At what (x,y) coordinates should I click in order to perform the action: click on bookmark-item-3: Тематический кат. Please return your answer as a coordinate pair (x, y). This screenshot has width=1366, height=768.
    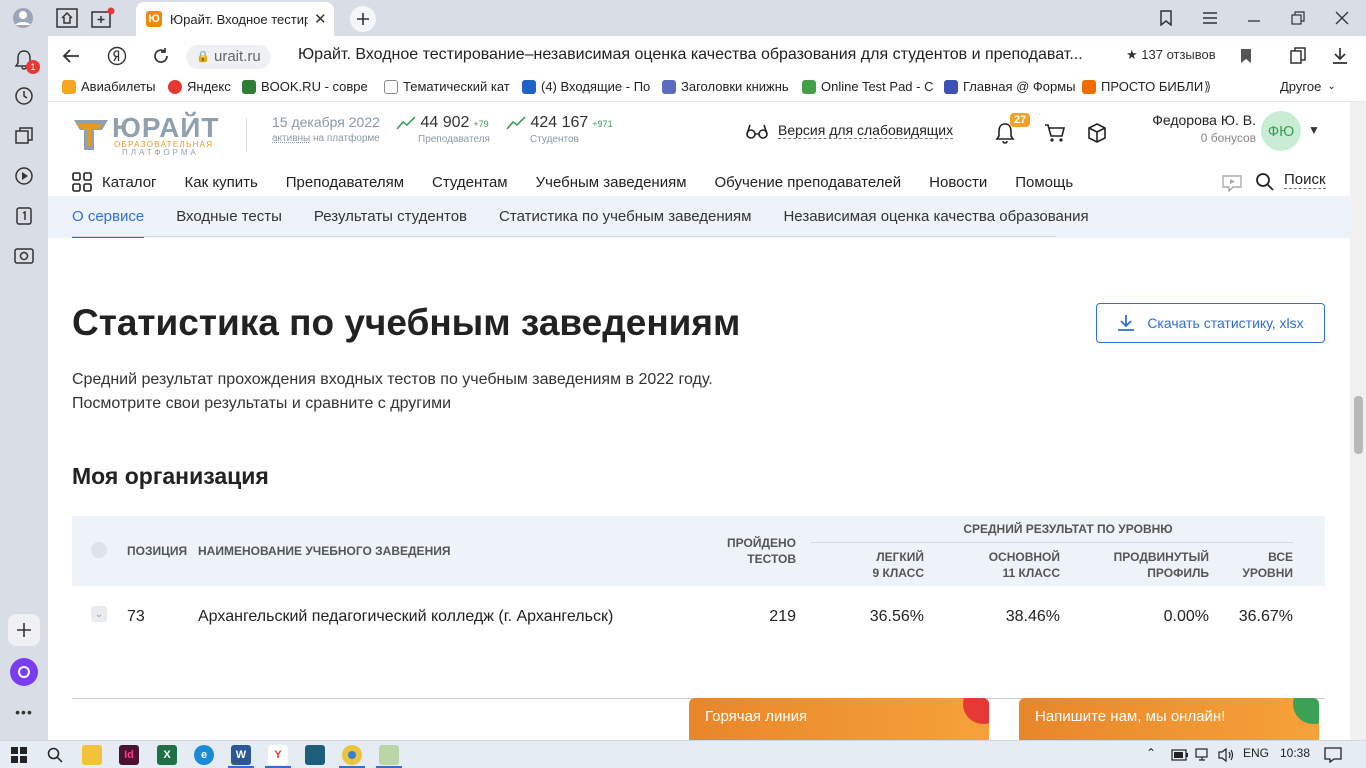
    Looking at the image, I should click on (447, 86).